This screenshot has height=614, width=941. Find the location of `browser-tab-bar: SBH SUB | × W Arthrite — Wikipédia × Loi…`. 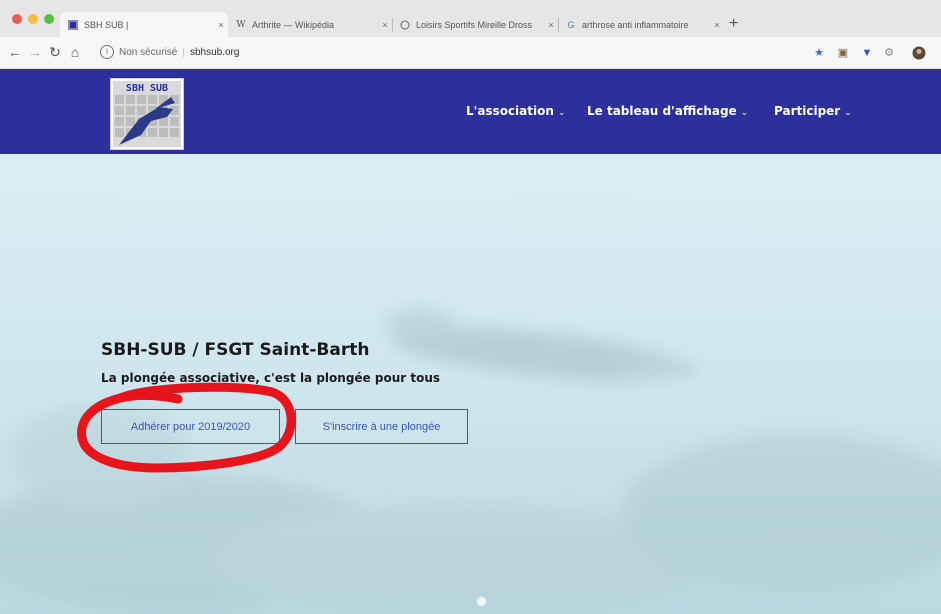

browser-tab-bar: SBH SUB | × W Arthrite — Wikipédia × Loi… is located at coordinates (470, 18).